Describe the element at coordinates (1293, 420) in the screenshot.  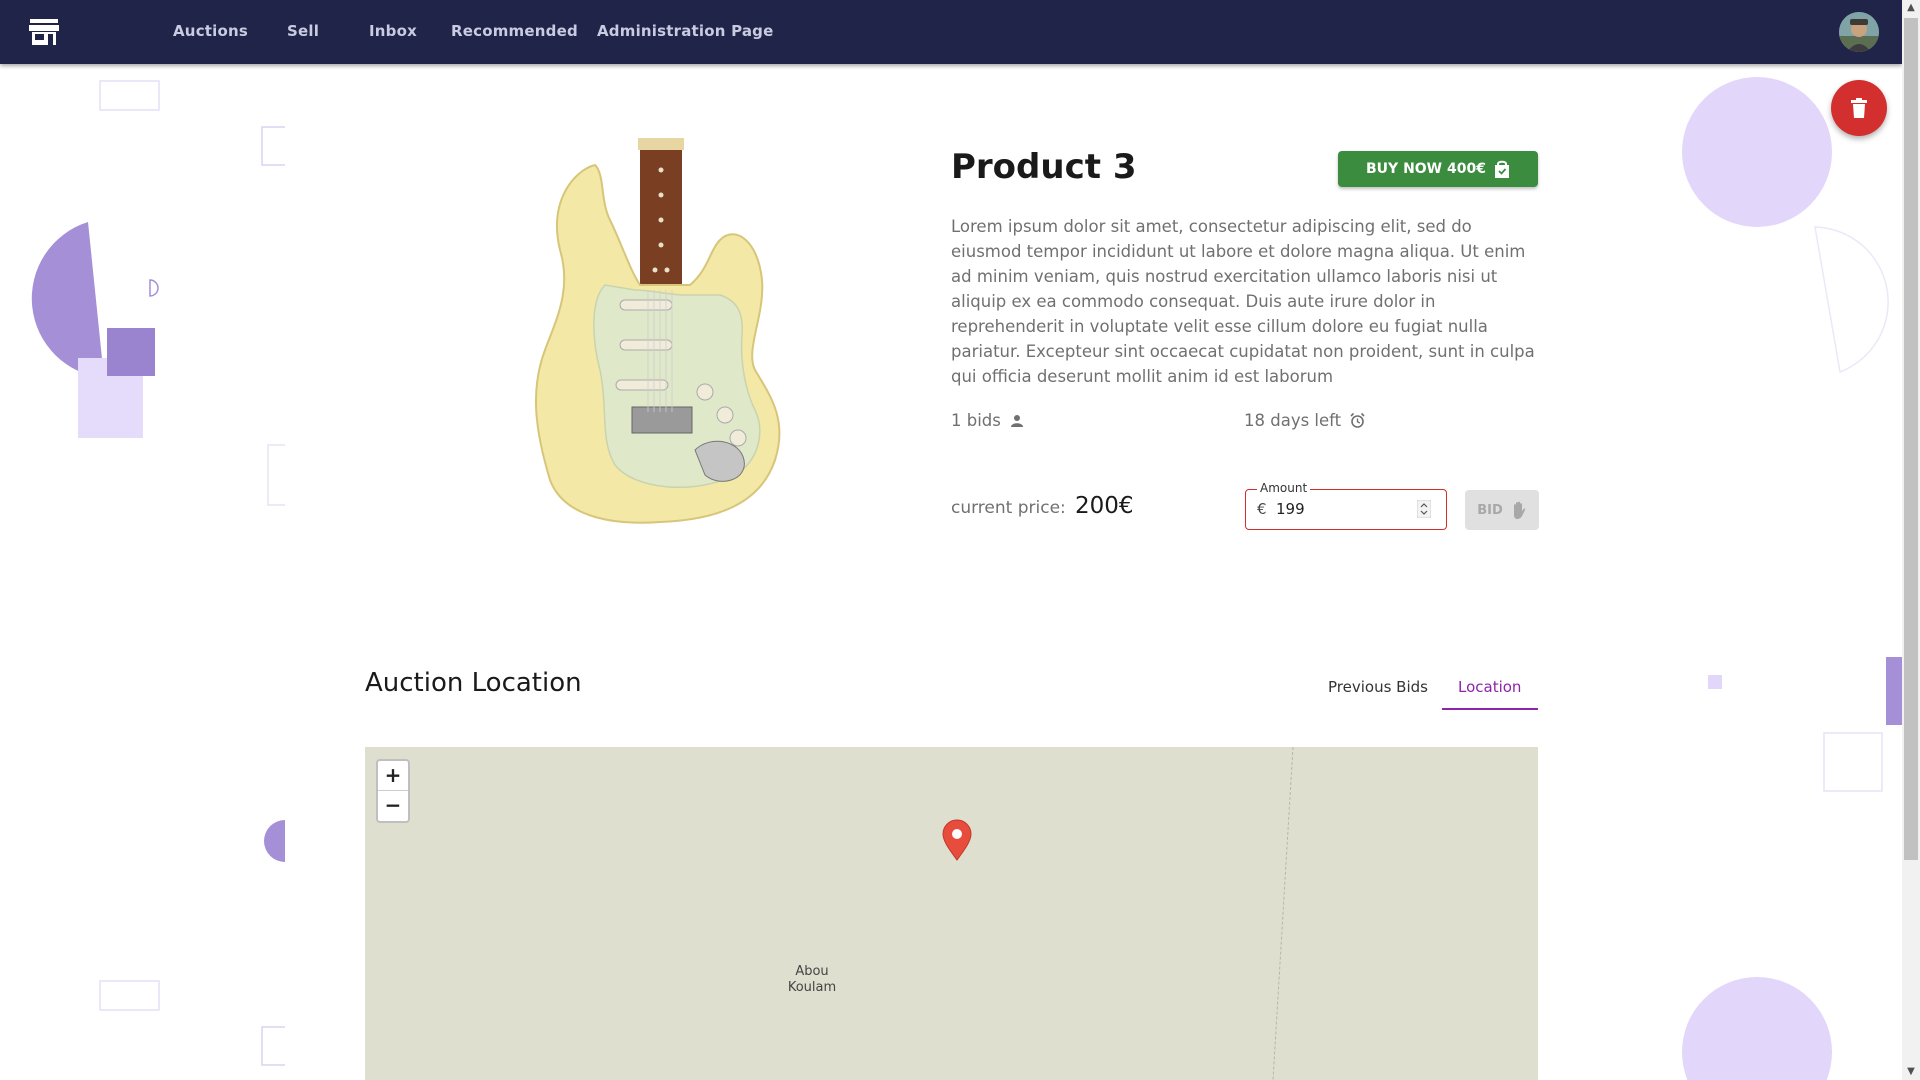
I see `time-left-text: 18 days left` at that location.